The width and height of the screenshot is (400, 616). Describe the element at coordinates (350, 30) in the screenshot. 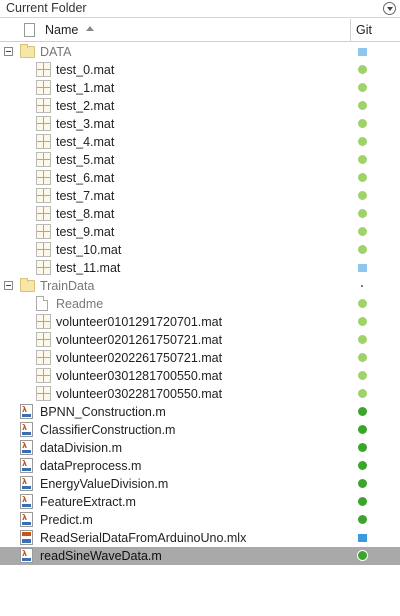

I see `column-separator` at that location.